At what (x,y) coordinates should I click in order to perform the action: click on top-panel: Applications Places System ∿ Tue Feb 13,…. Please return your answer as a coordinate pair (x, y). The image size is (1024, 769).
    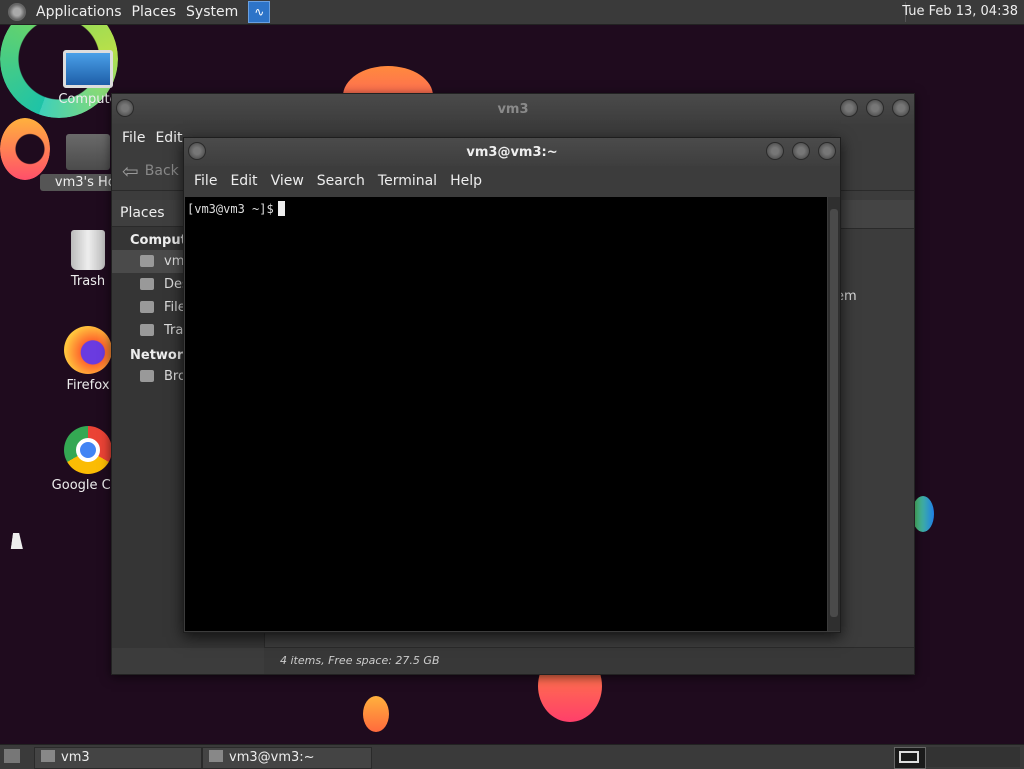
    Looking at the image, I should click on (512, 12).